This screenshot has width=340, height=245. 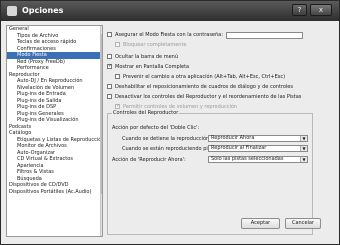 I want to click on tree-scrollbar, so click(x=101, y=131).